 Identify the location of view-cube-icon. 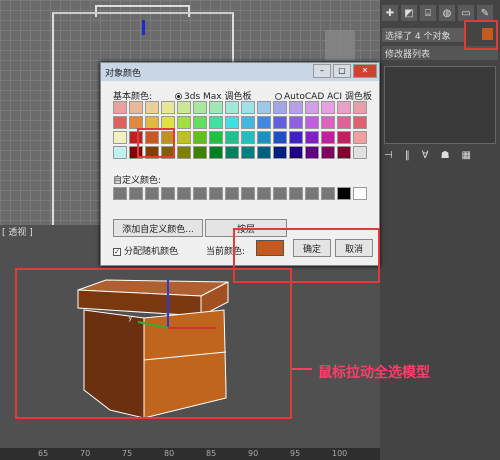
(340, 45).